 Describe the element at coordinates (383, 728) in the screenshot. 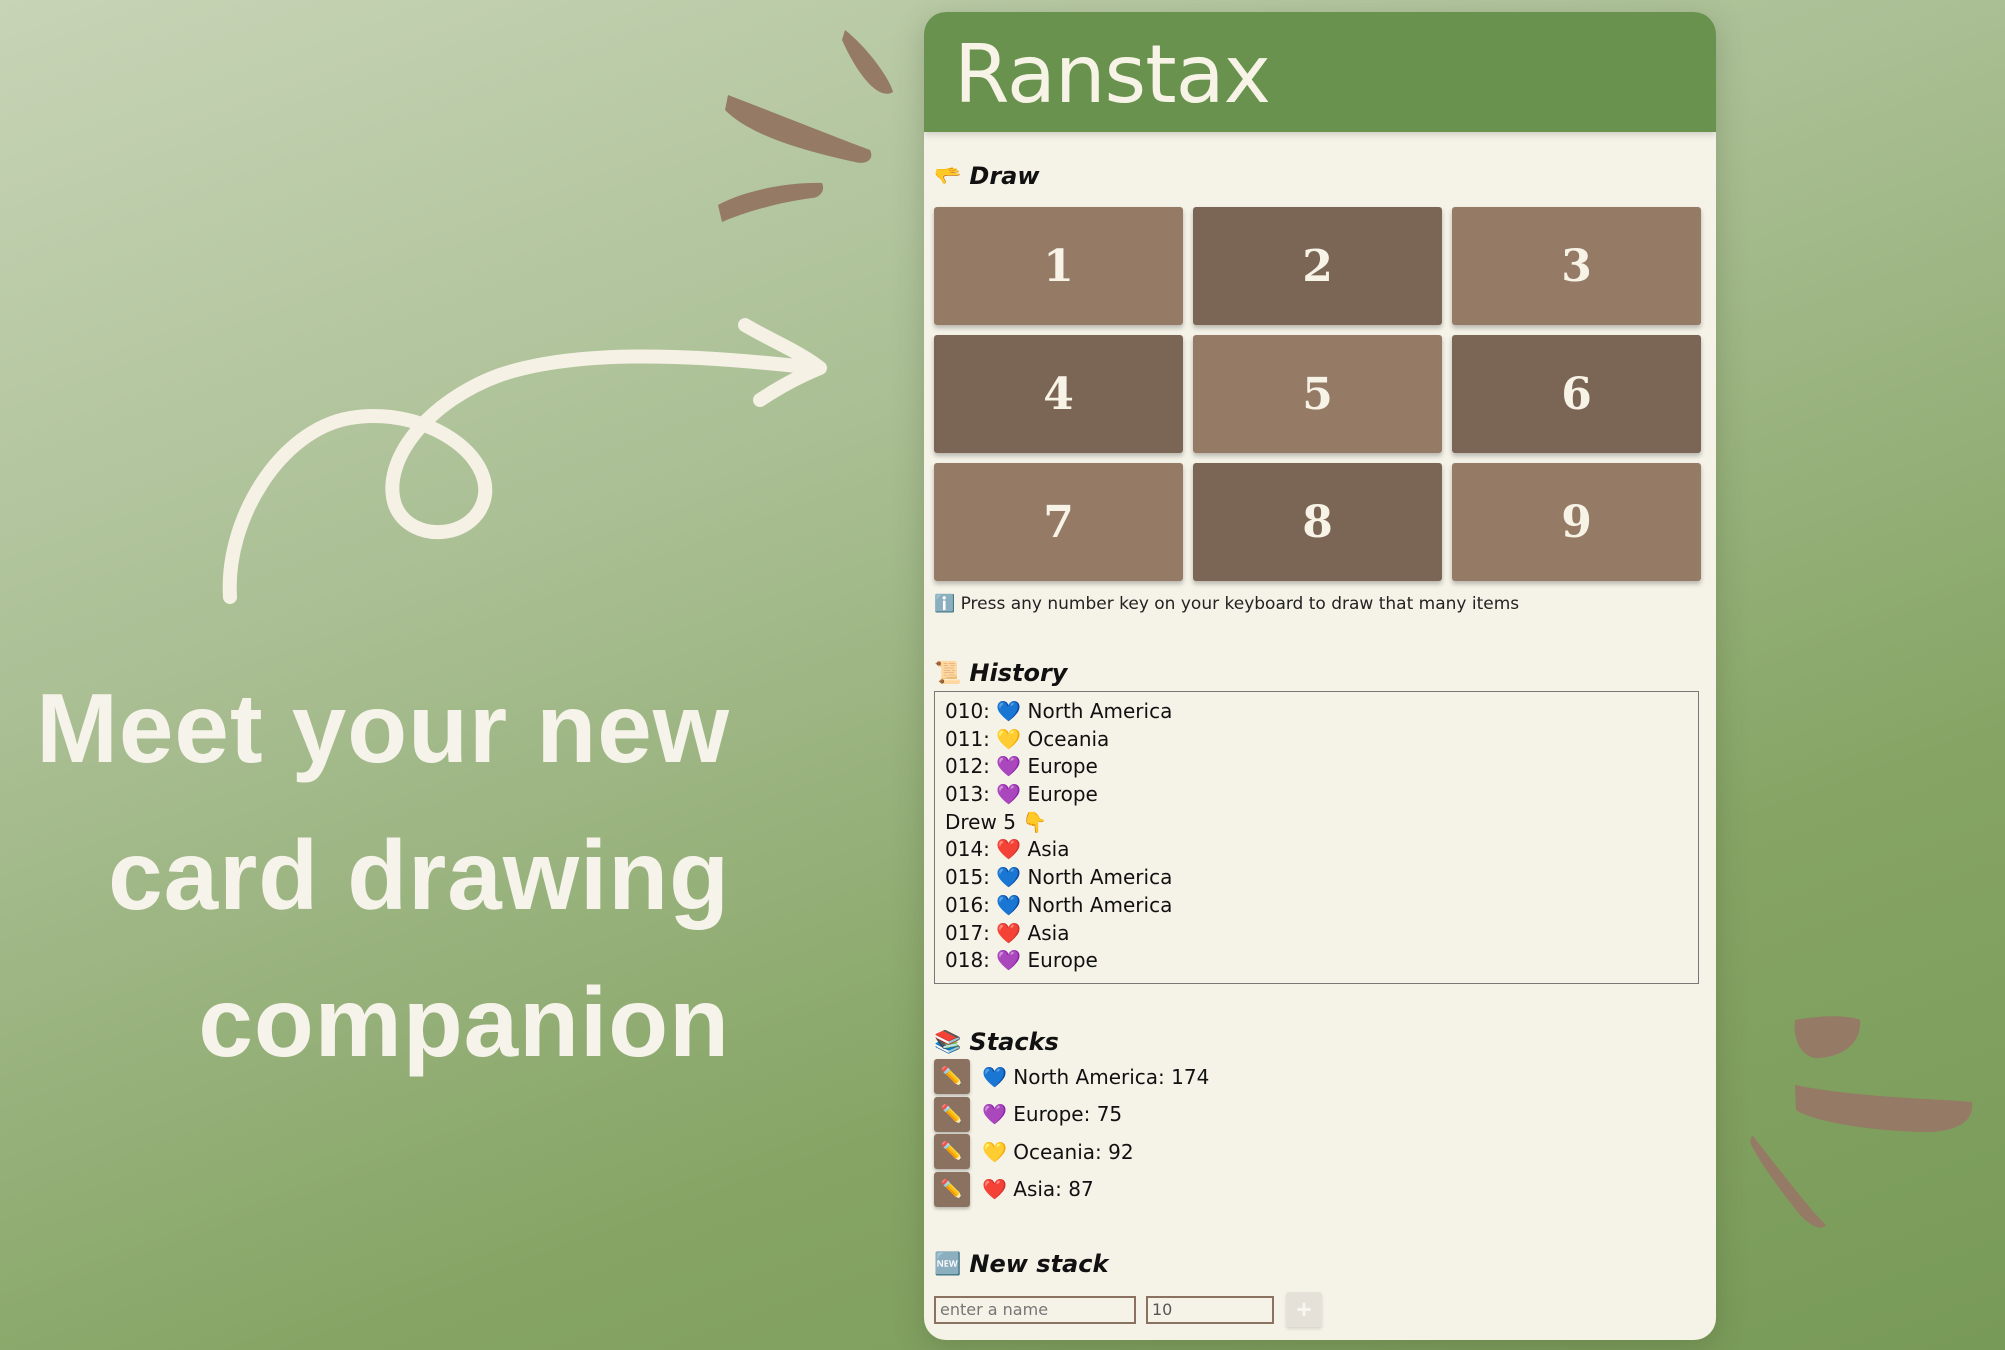

I see `tagline-line-1: Meet your new` at that location.